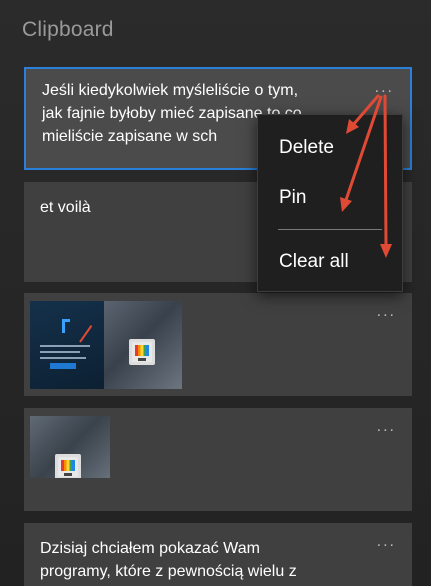 This screenshot has width=431, height=586. I want to click on menu-divider, so click(330, 229).